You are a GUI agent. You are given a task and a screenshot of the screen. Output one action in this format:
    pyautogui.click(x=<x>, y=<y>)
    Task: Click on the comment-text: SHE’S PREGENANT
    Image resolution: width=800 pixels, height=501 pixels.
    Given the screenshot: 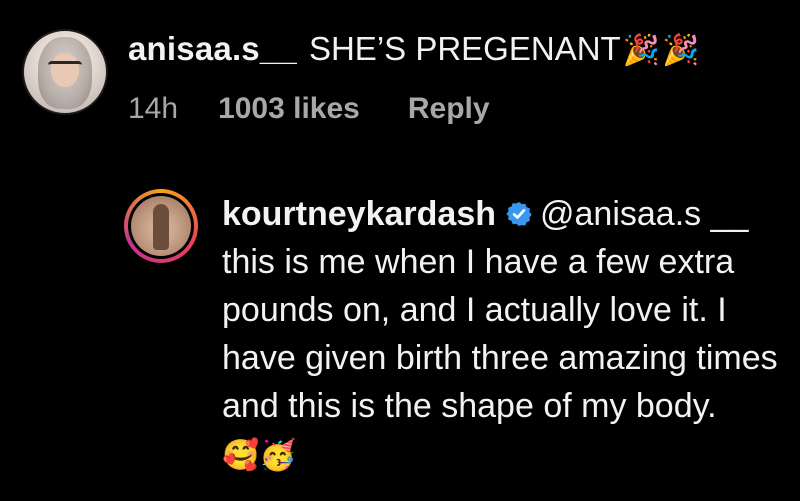 What is the action you would take?
    pyautogui.click(x=464, y=48)
    